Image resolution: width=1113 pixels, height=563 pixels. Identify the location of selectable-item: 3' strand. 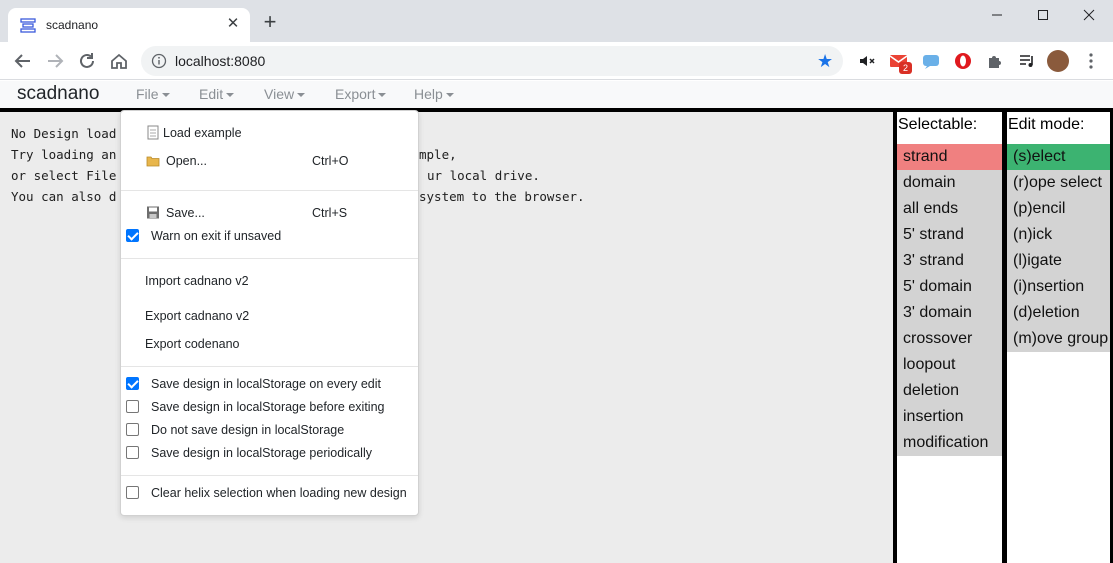
(949, 261).